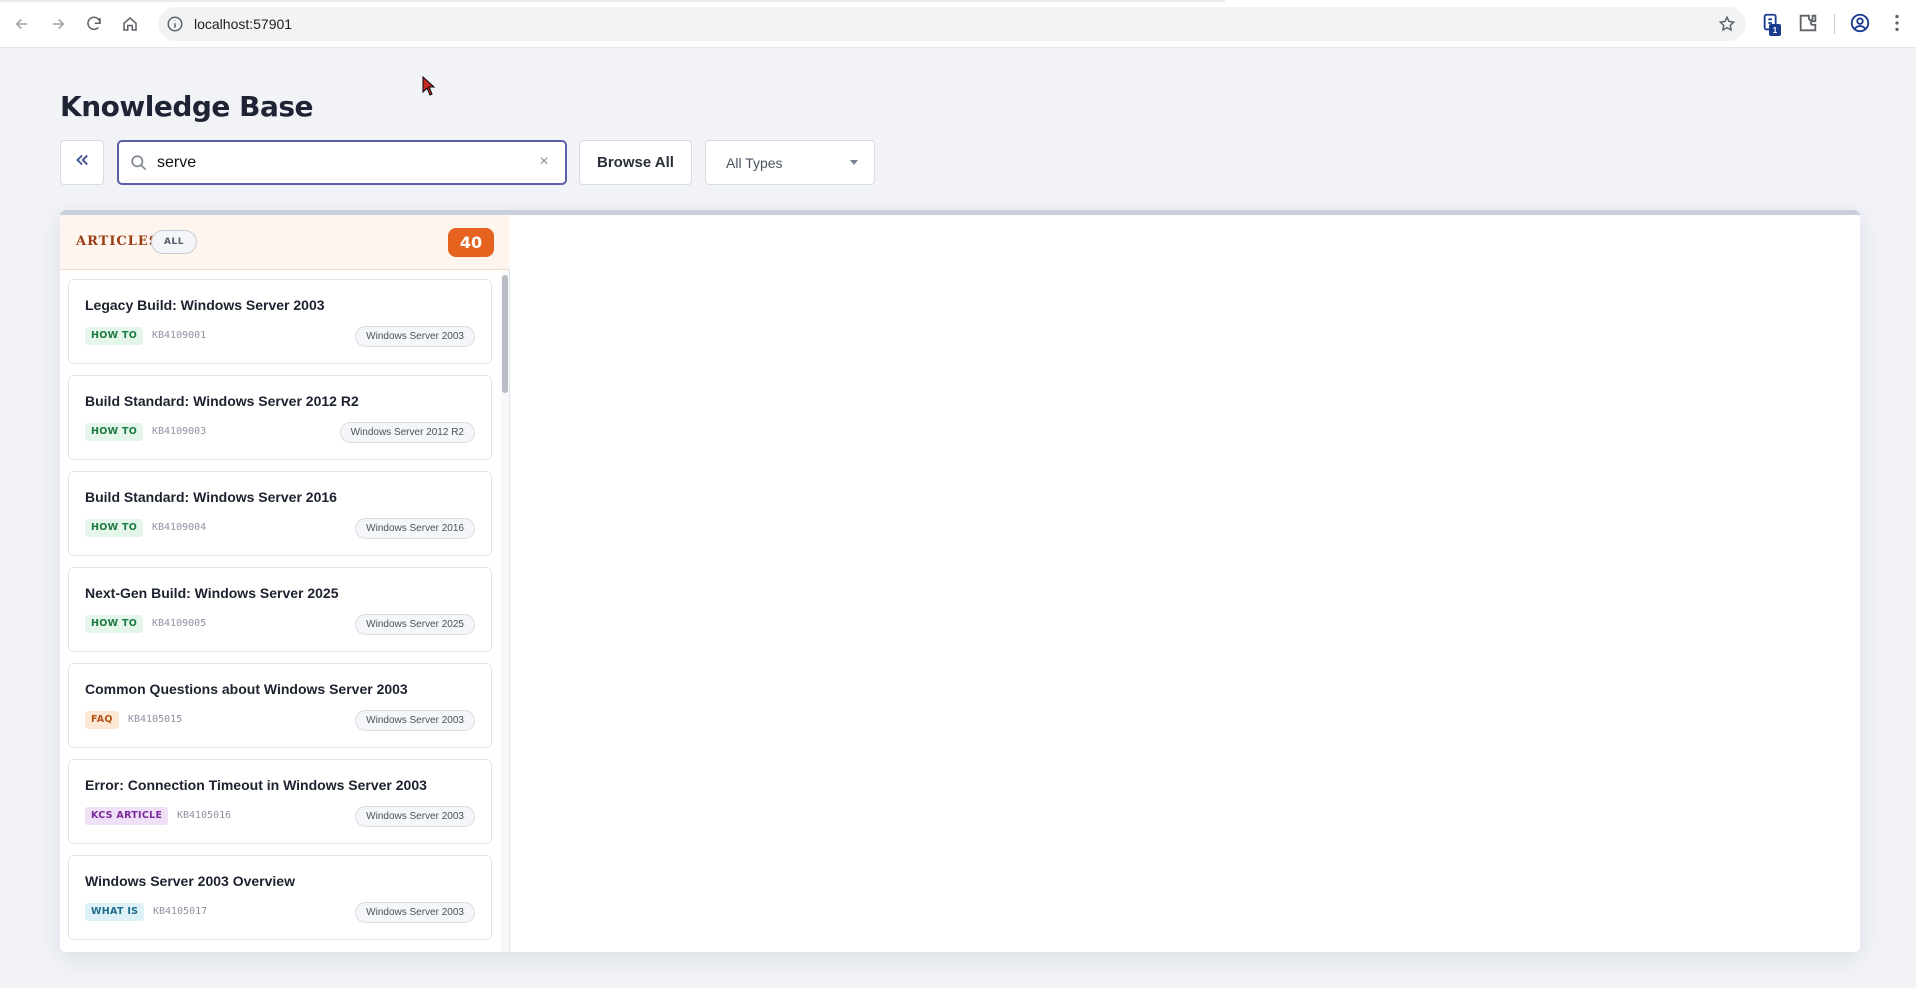 The image size is (1916, 988). I want to click on browser-toolbar: localhost:57901 1, so click(958, 24).